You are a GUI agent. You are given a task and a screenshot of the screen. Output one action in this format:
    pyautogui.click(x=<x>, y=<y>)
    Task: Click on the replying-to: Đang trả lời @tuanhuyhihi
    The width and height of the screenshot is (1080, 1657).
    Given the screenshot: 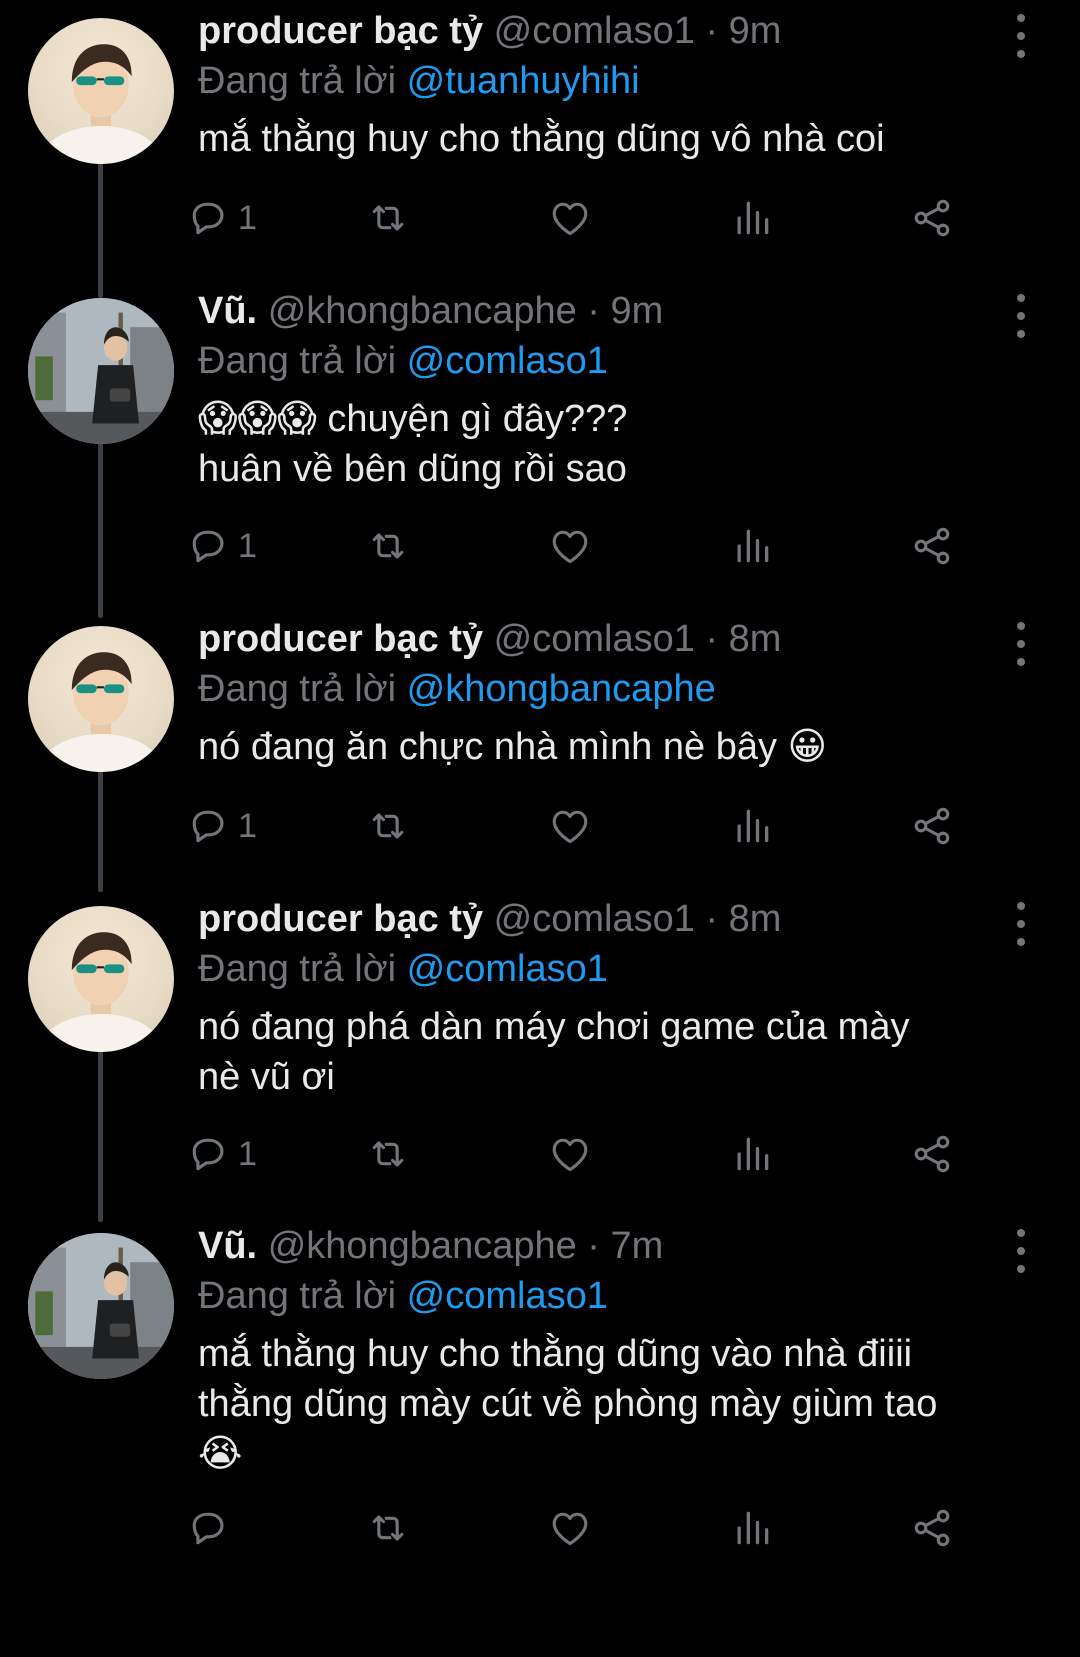 What is the action you would take?
    pyautogui.click(x=618, y=81)
    